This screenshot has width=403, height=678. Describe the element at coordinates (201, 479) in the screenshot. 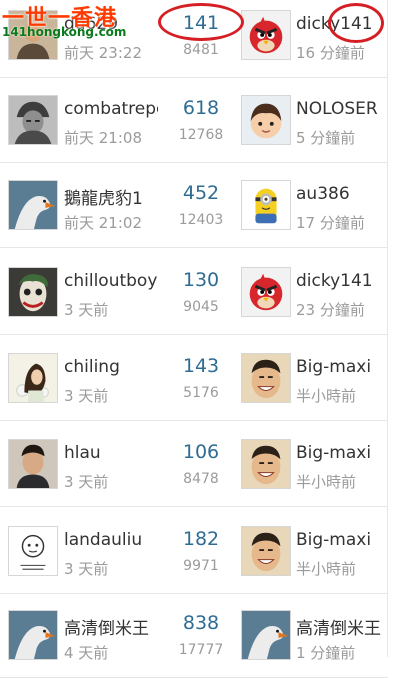

I see `view-count: 8478` at that location.